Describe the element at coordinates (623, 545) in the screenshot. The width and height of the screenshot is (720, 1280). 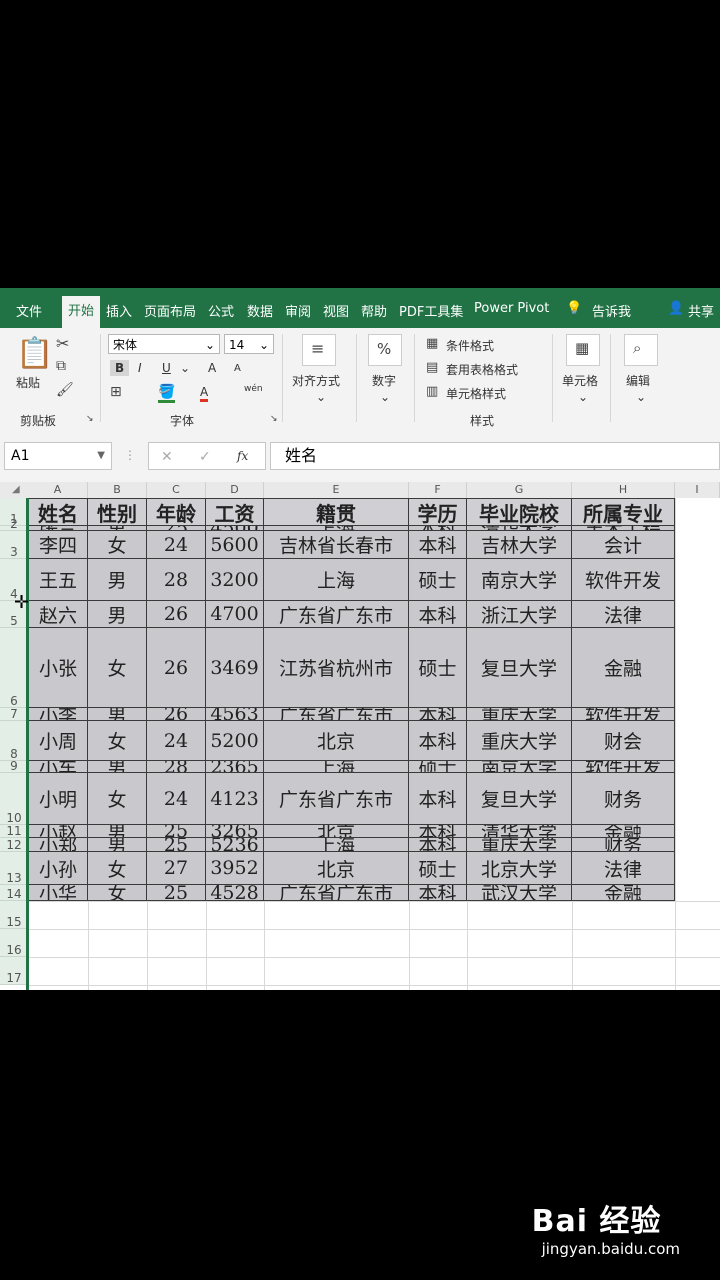
I see `table-cell: 会计` at that location.